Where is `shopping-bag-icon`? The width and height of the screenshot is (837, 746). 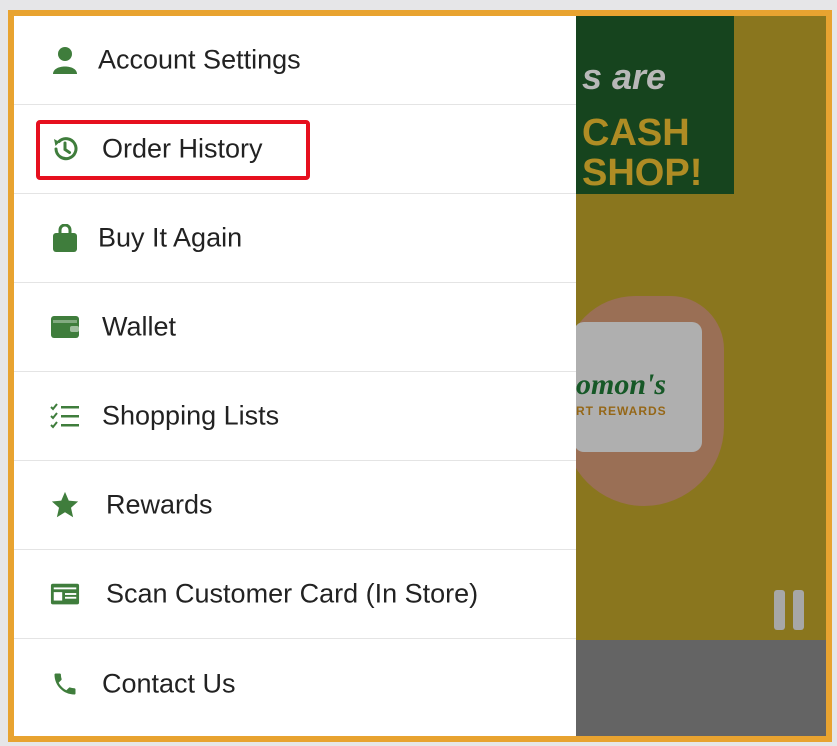
shopping-bag-icon is located at coordinates (65, 238).